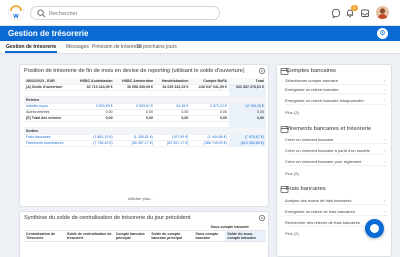 The height and width of the screenshot is (257, 400). I want to click on search-bar, so click(125, 13).